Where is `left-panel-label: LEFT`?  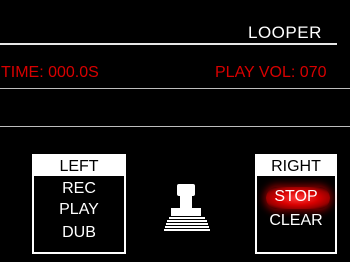
left-panel-label: LEFT is located at coordinates (79, 165).